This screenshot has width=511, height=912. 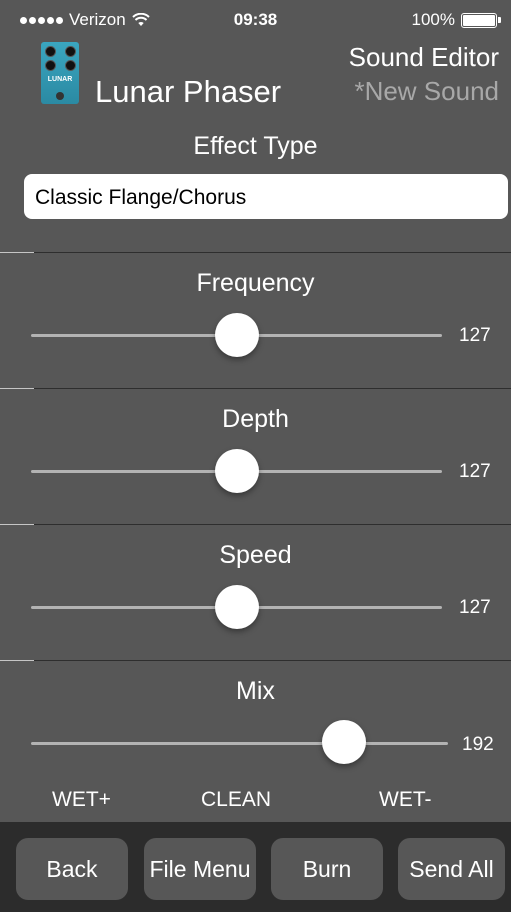 What do you see at coordinates (72, 869) in the screenshot?
I see `back-button: Back` at bounding box center [72, 869].